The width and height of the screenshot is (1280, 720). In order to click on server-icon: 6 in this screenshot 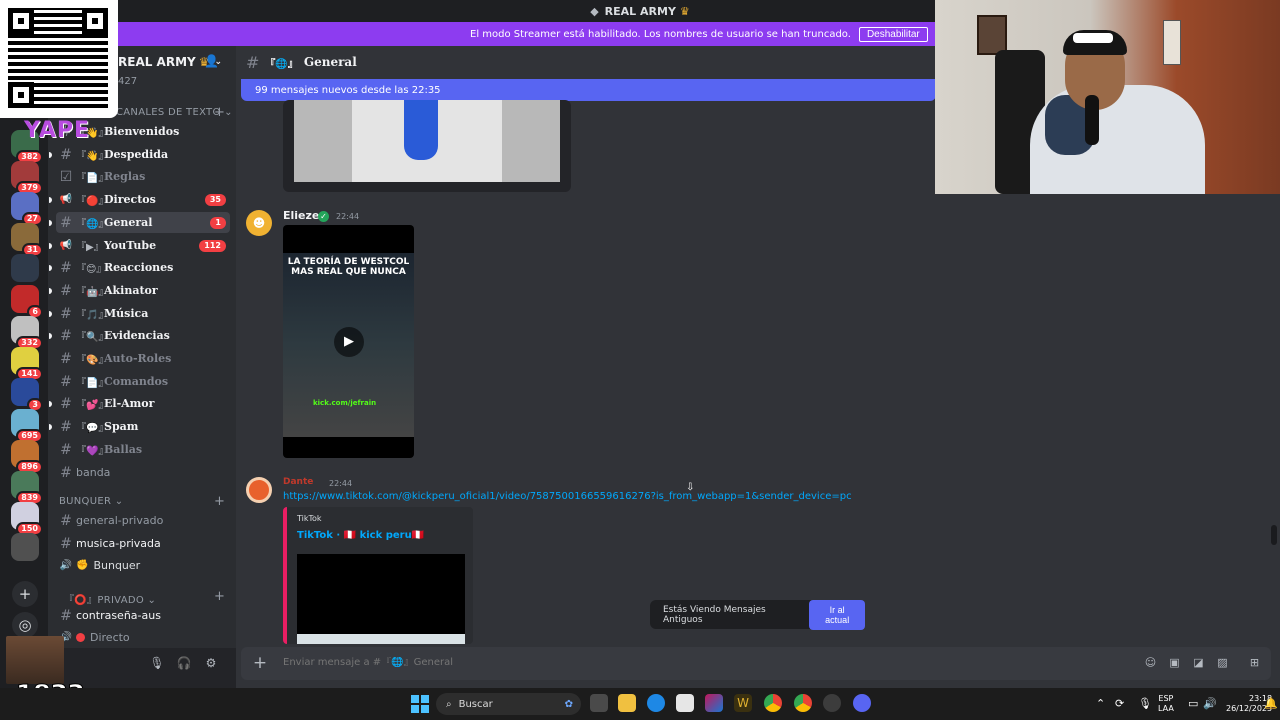, I will do `click(27, 302)`.